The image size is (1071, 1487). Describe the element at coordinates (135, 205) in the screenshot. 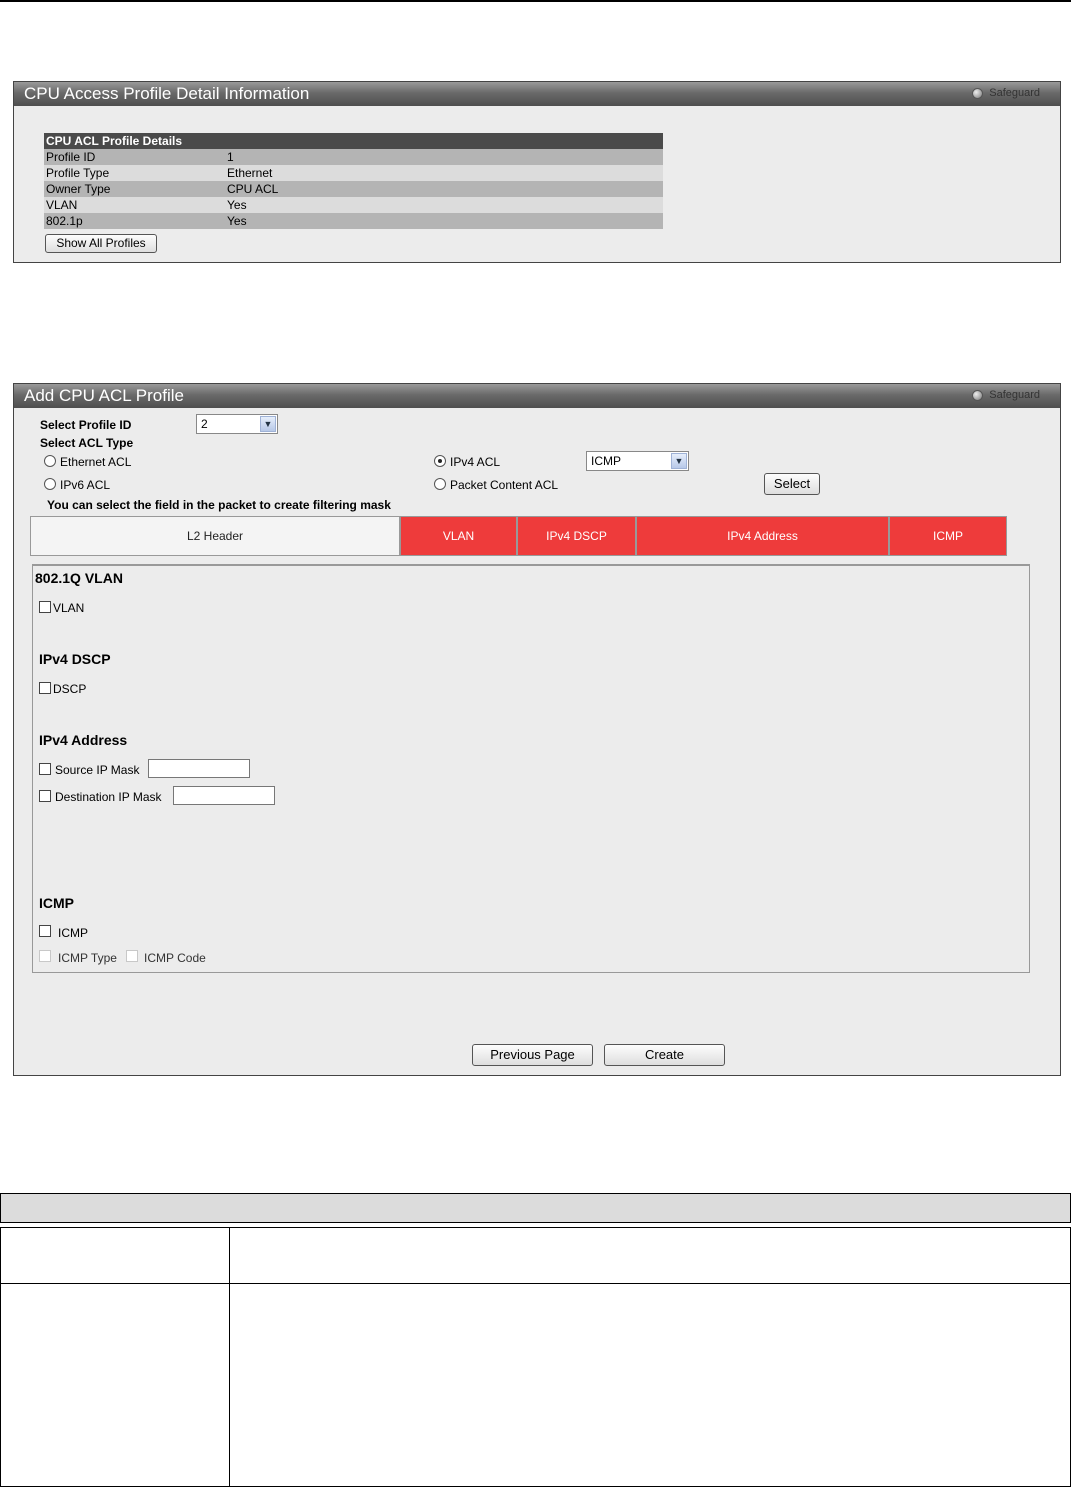

I see `row-label: VLAN` at that location.